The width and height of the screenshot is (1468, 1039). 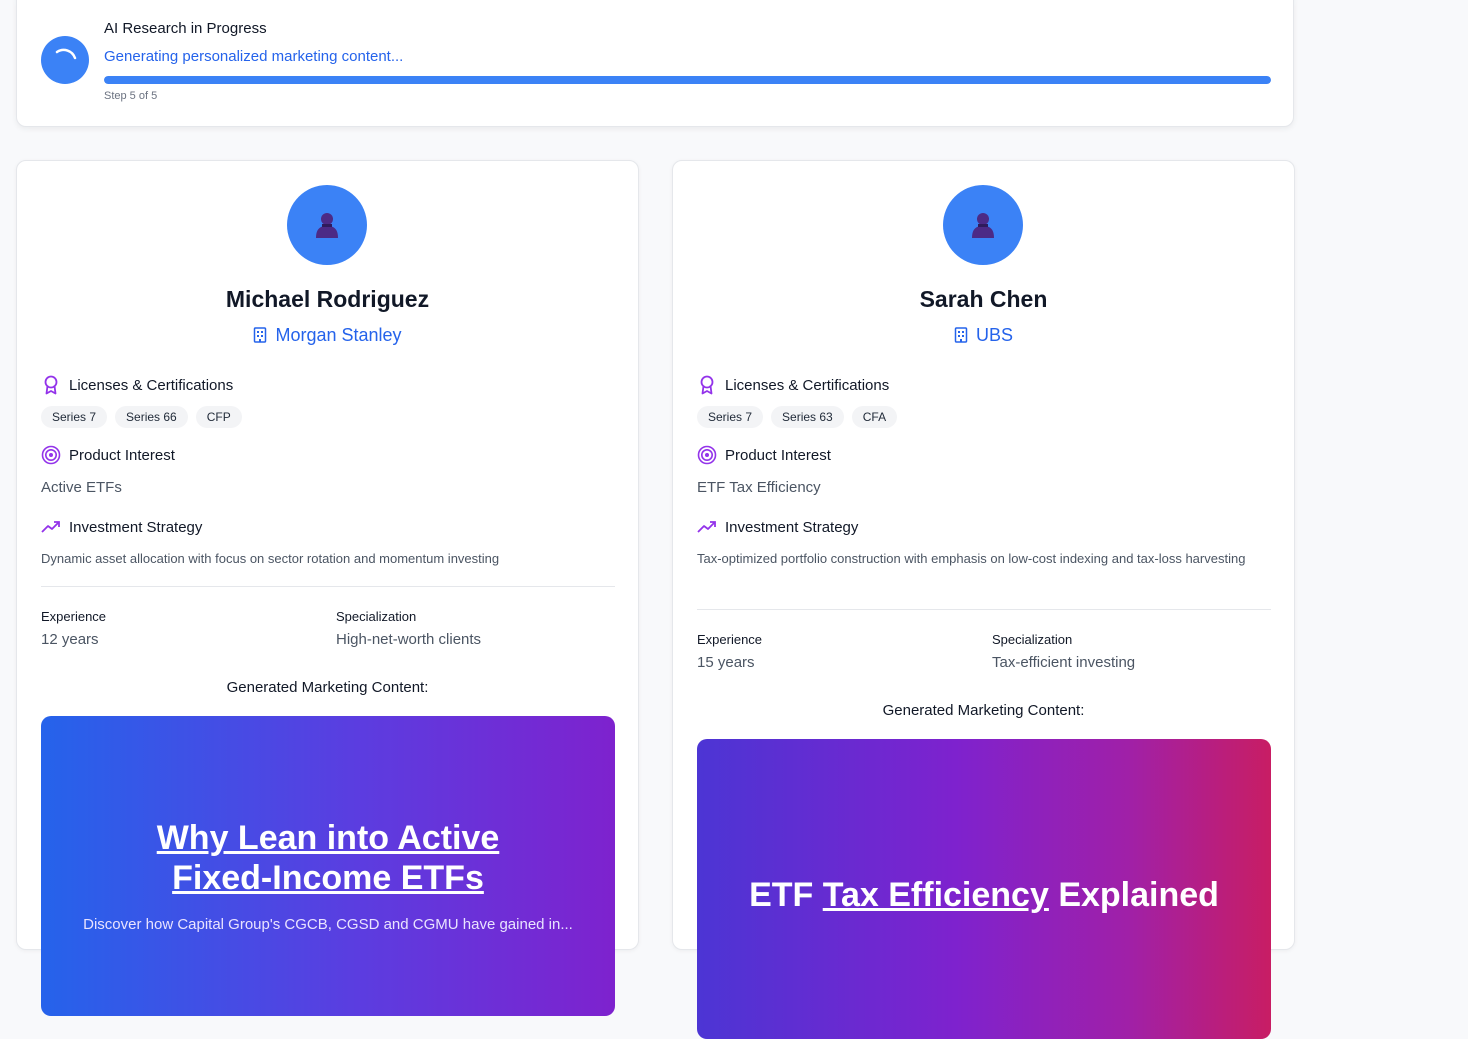 I want to click on progress-title: AI Research in Progress, so click(x=185, y=28).